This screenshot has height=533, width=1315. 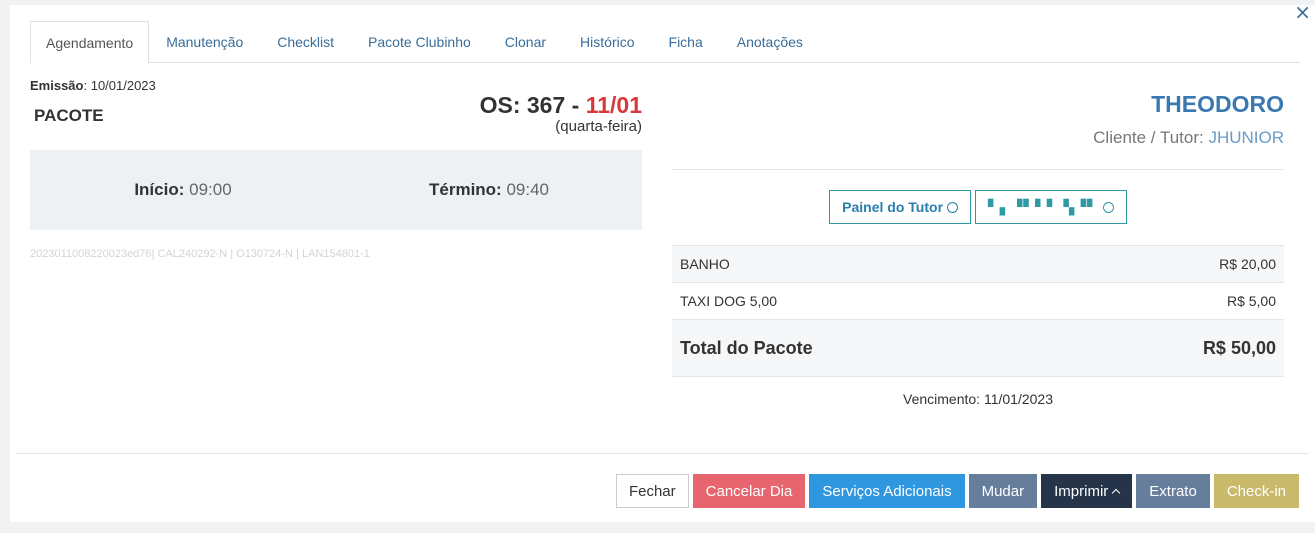 I want to click on tab-agendamento: Agendamento, so click(x=90, y=42).